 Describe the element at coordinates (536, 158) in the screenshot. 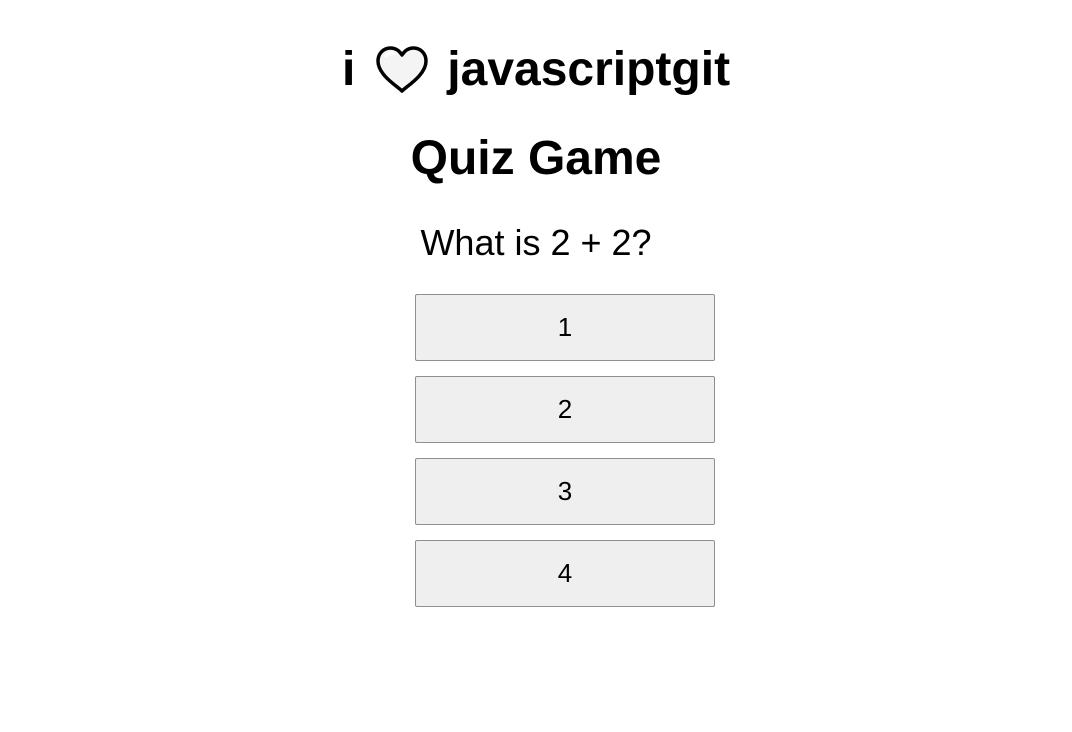

I see `quiz-title: Quiz Game` at that location.